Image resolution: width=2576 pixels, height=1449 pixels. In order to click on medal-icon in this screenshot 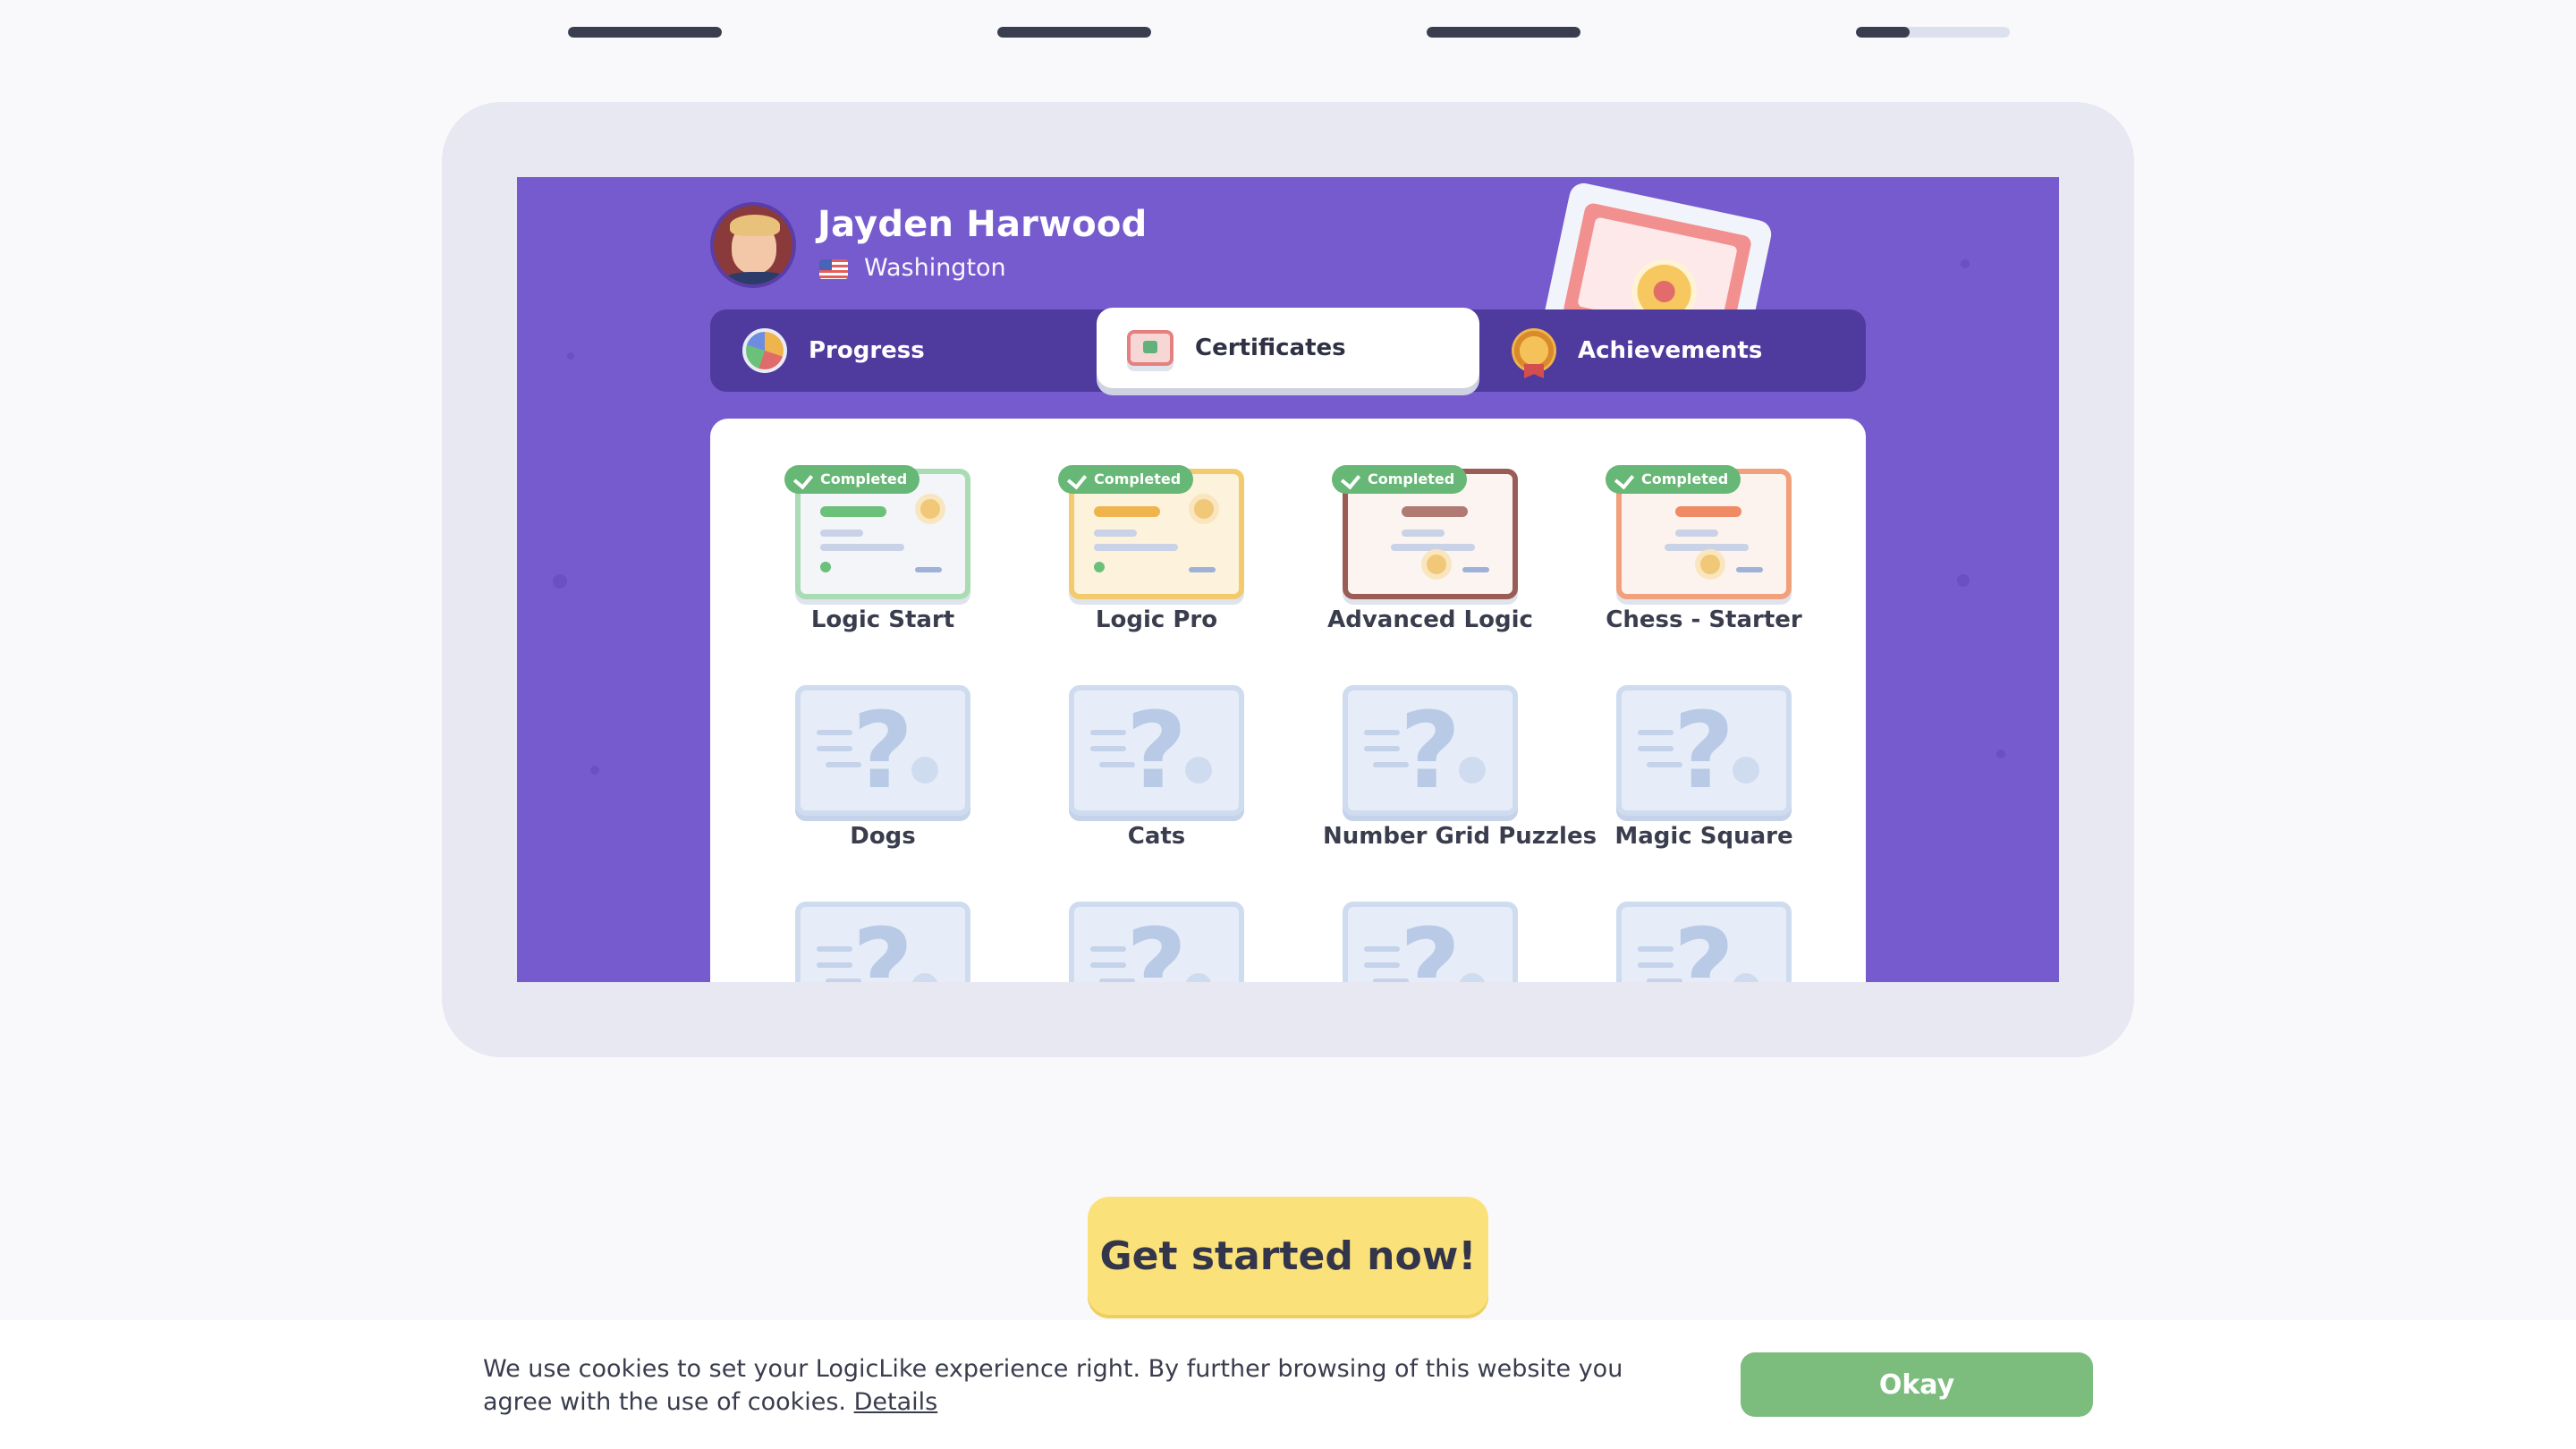, I will do `click(1534, 350)`.